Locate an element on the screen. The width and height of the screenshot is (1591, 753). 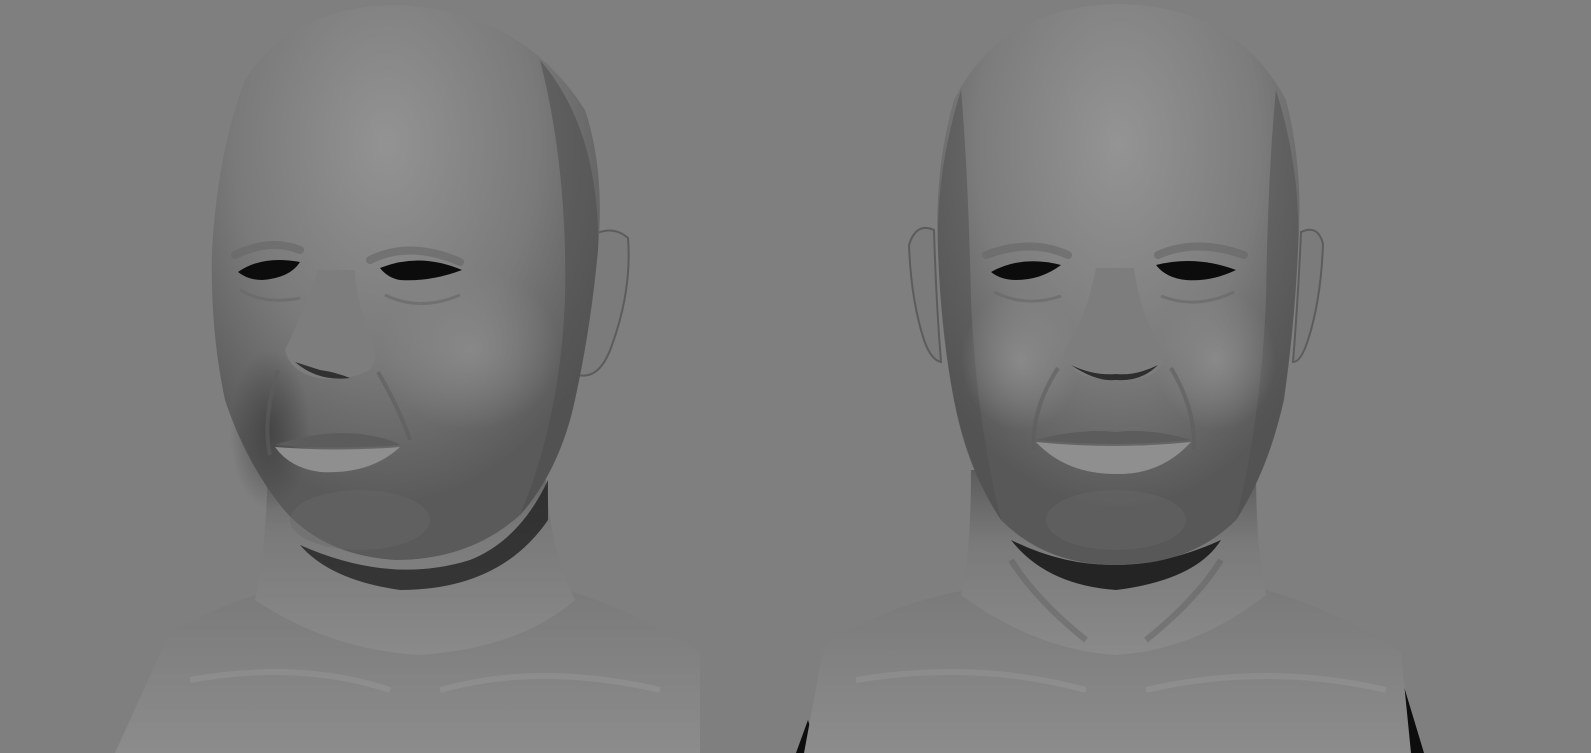
cheek-shade-left is located at coordinates (270, 430).